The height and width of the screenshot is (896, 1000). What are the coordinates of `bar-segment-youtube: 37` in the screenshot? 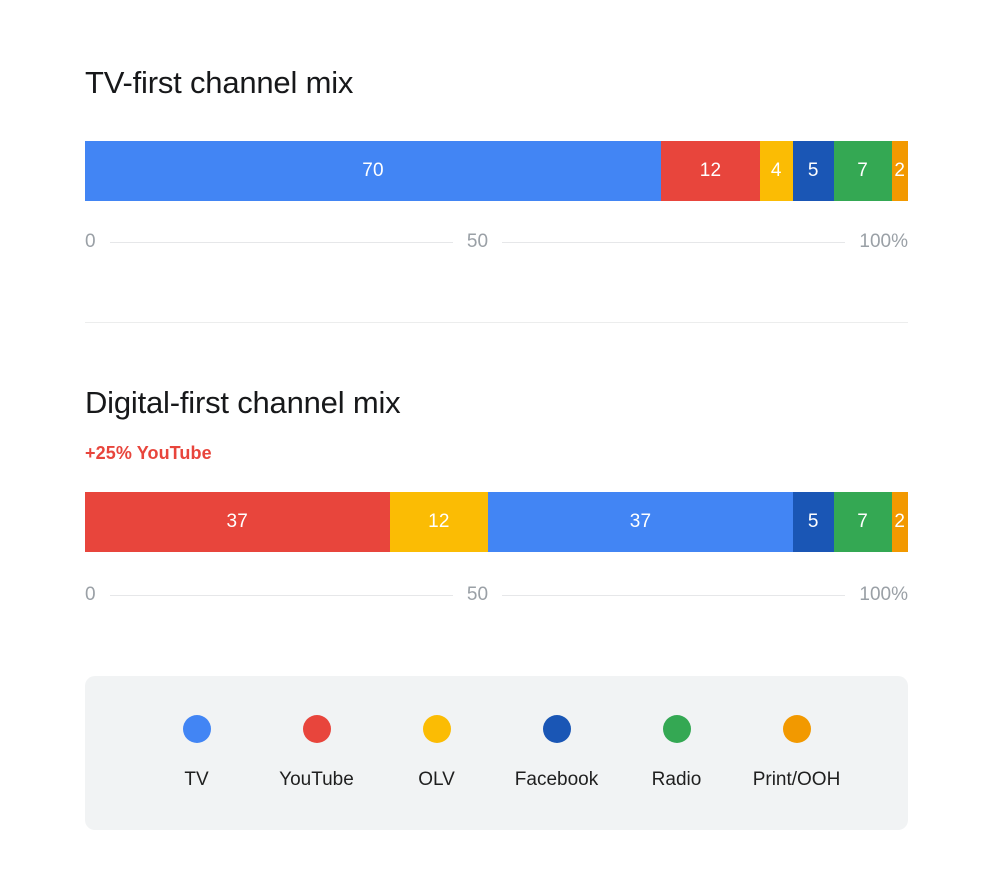 It's located at (237, 522).